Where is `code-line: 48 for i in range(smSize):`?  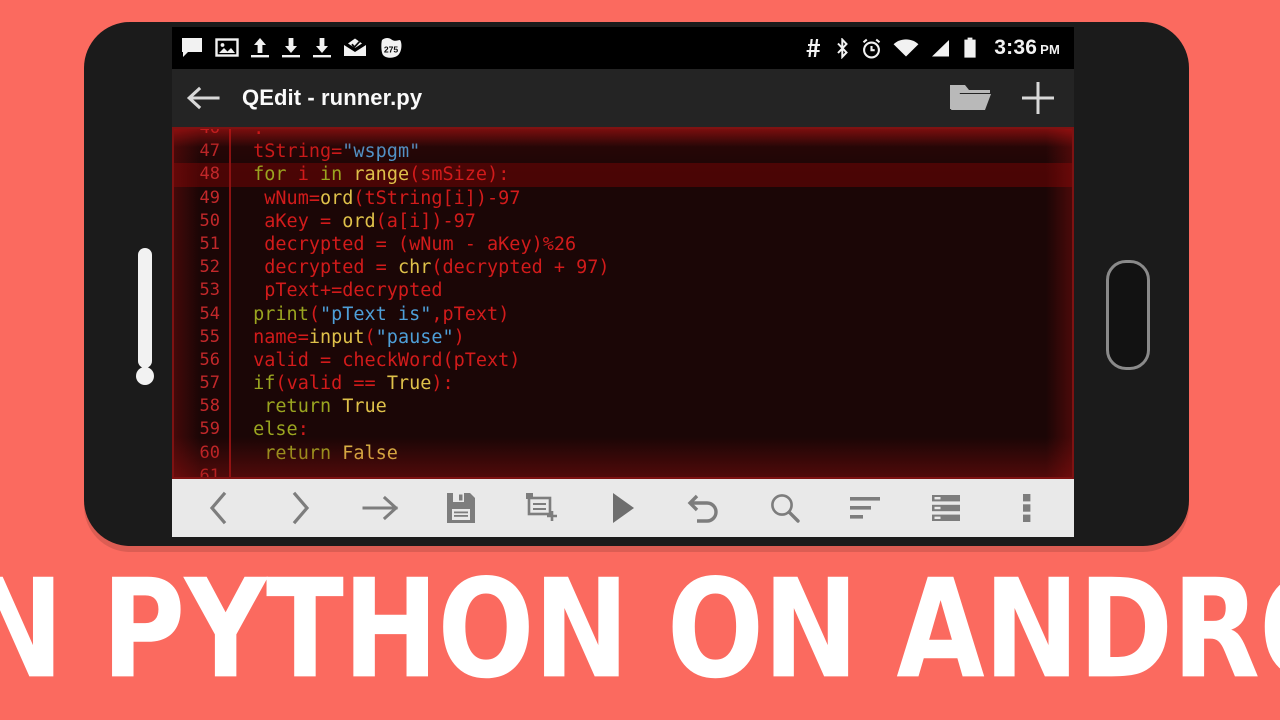 code-line: 48 for i in range(smSize): is located at coordinates (623, 175).